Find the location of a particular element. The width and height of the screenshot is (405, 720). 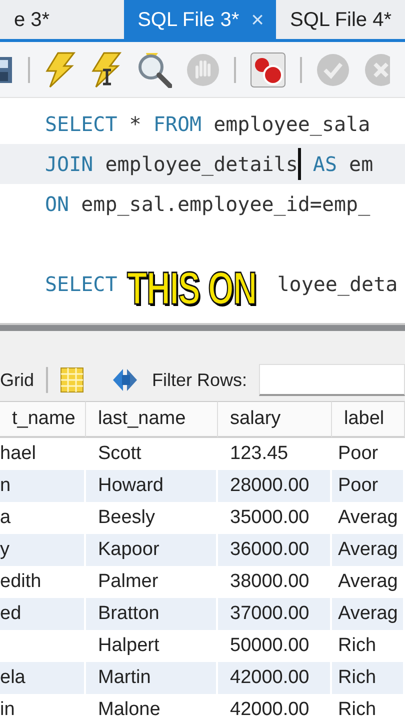

check-icon is located at coordinates (333, 69).